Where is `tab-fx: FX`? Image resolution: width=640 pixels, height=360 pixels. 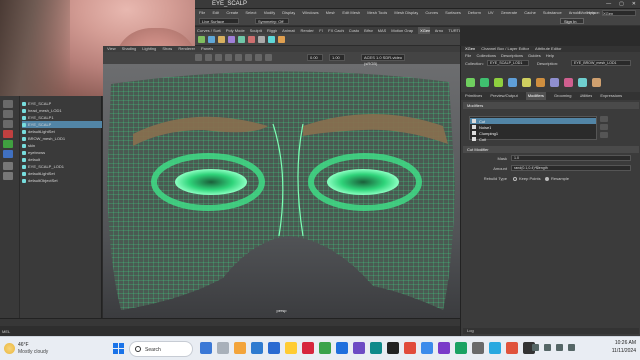
tab-fx: FX is located at coordinates (321, 30).